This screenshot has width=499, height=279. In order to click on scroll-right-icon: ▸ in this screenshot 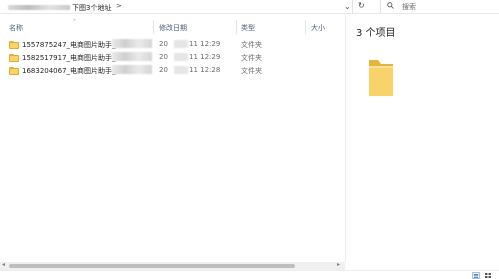, I will do `click(338, 264)`.